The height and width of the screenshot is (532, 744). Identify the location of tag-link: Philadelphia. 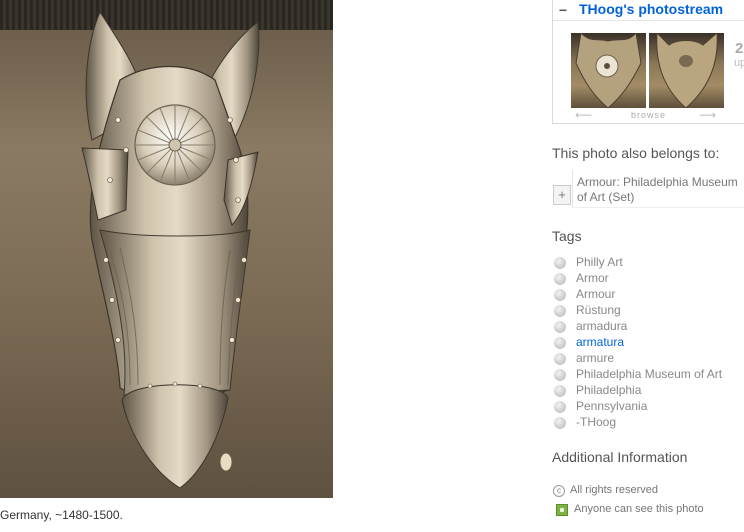
(608, 390).